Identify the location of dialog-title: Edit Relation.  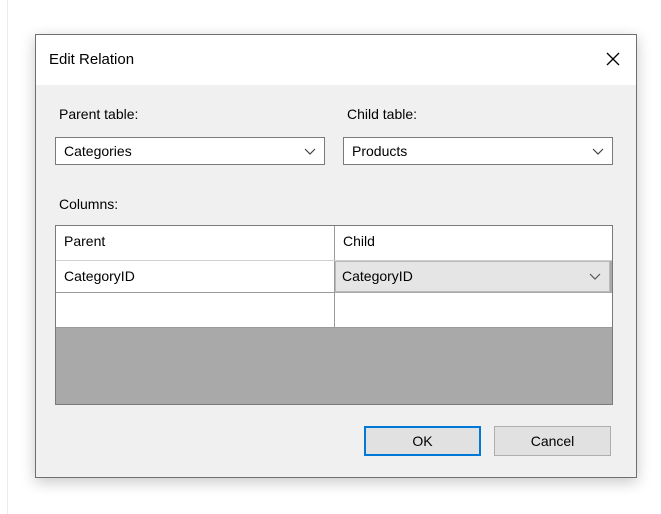
(92, 59).